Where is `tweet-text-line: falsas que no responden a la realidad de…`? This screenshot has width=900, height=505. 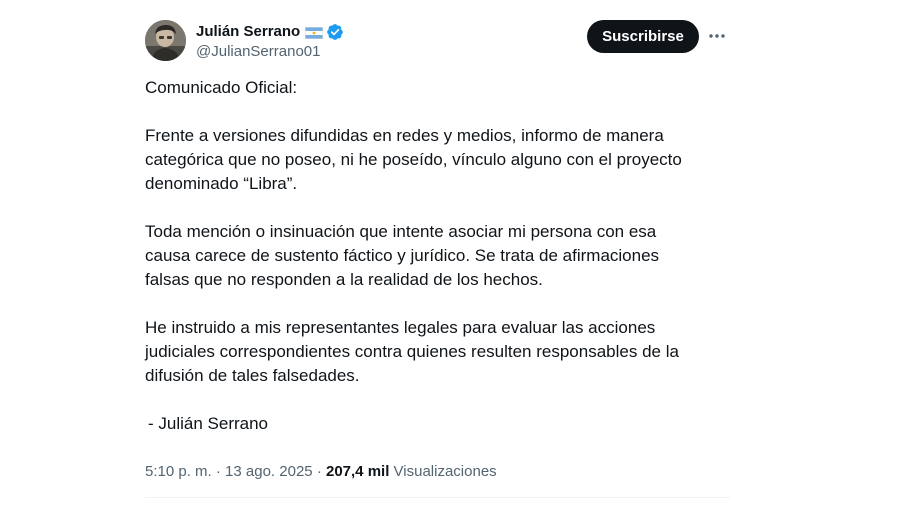 tweet-text-line: falsas que no responden a la realidad de… is located at coordinates (344, 279).